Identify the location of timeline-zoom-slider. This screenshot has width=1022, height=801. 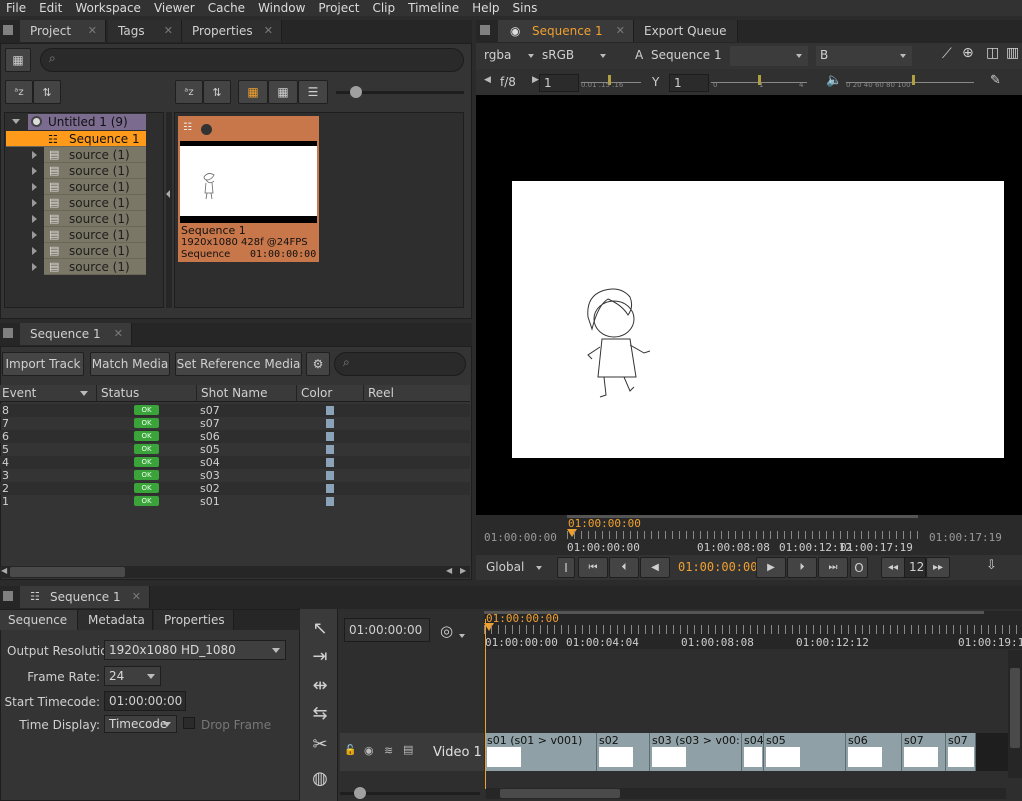
(410, 793).